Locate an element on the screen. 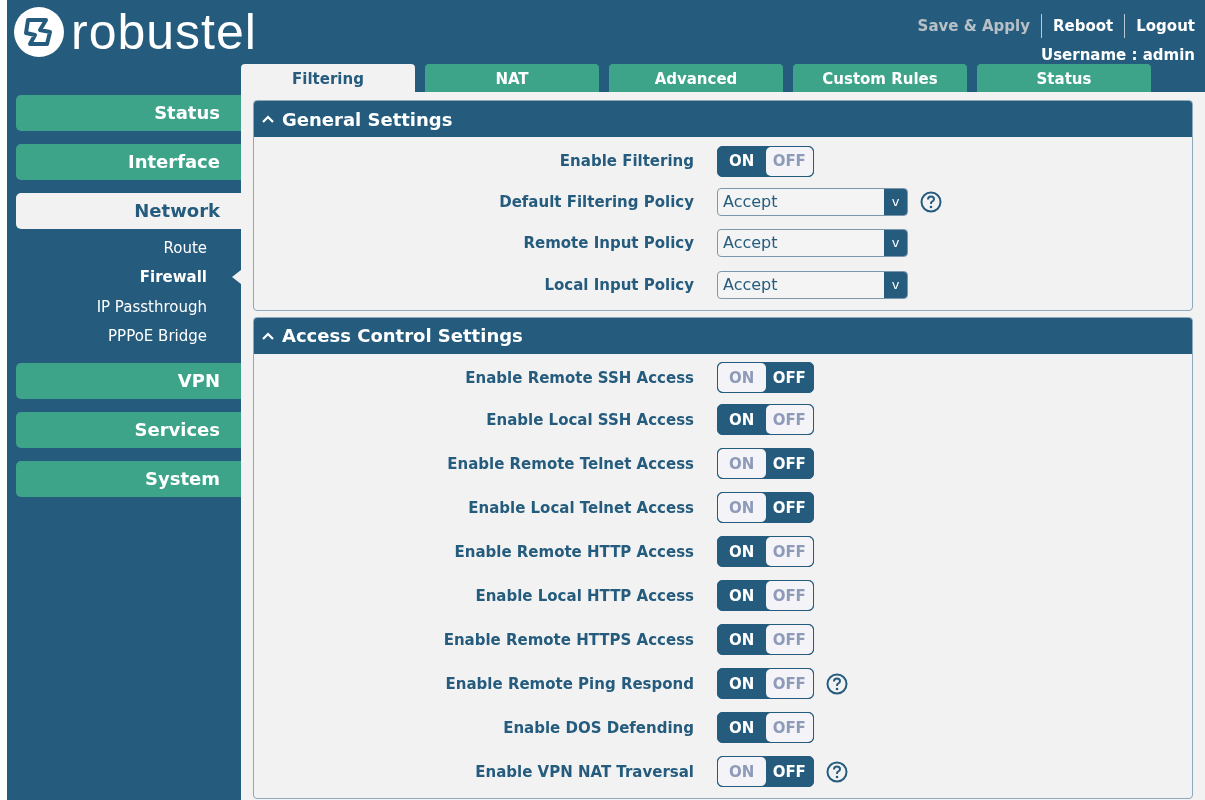  header-link: Save & Apply is located at coordinates (973, 26).